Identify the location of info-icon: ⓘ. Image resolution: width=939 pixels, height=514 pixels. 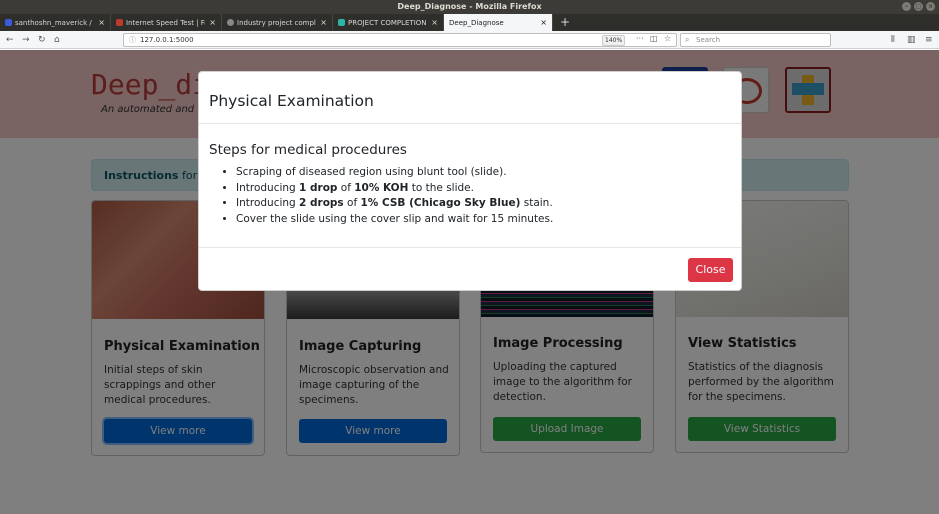
(132, 40).